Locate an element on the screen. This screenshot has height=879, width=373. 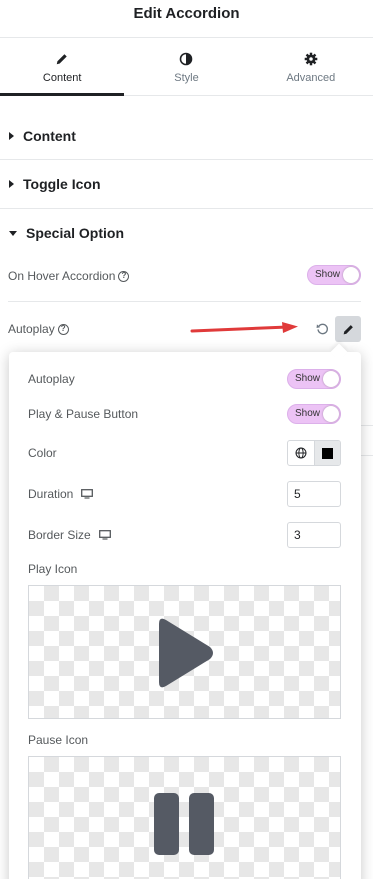
play-pause-toggle: Show is located at coordinates (314, 414).